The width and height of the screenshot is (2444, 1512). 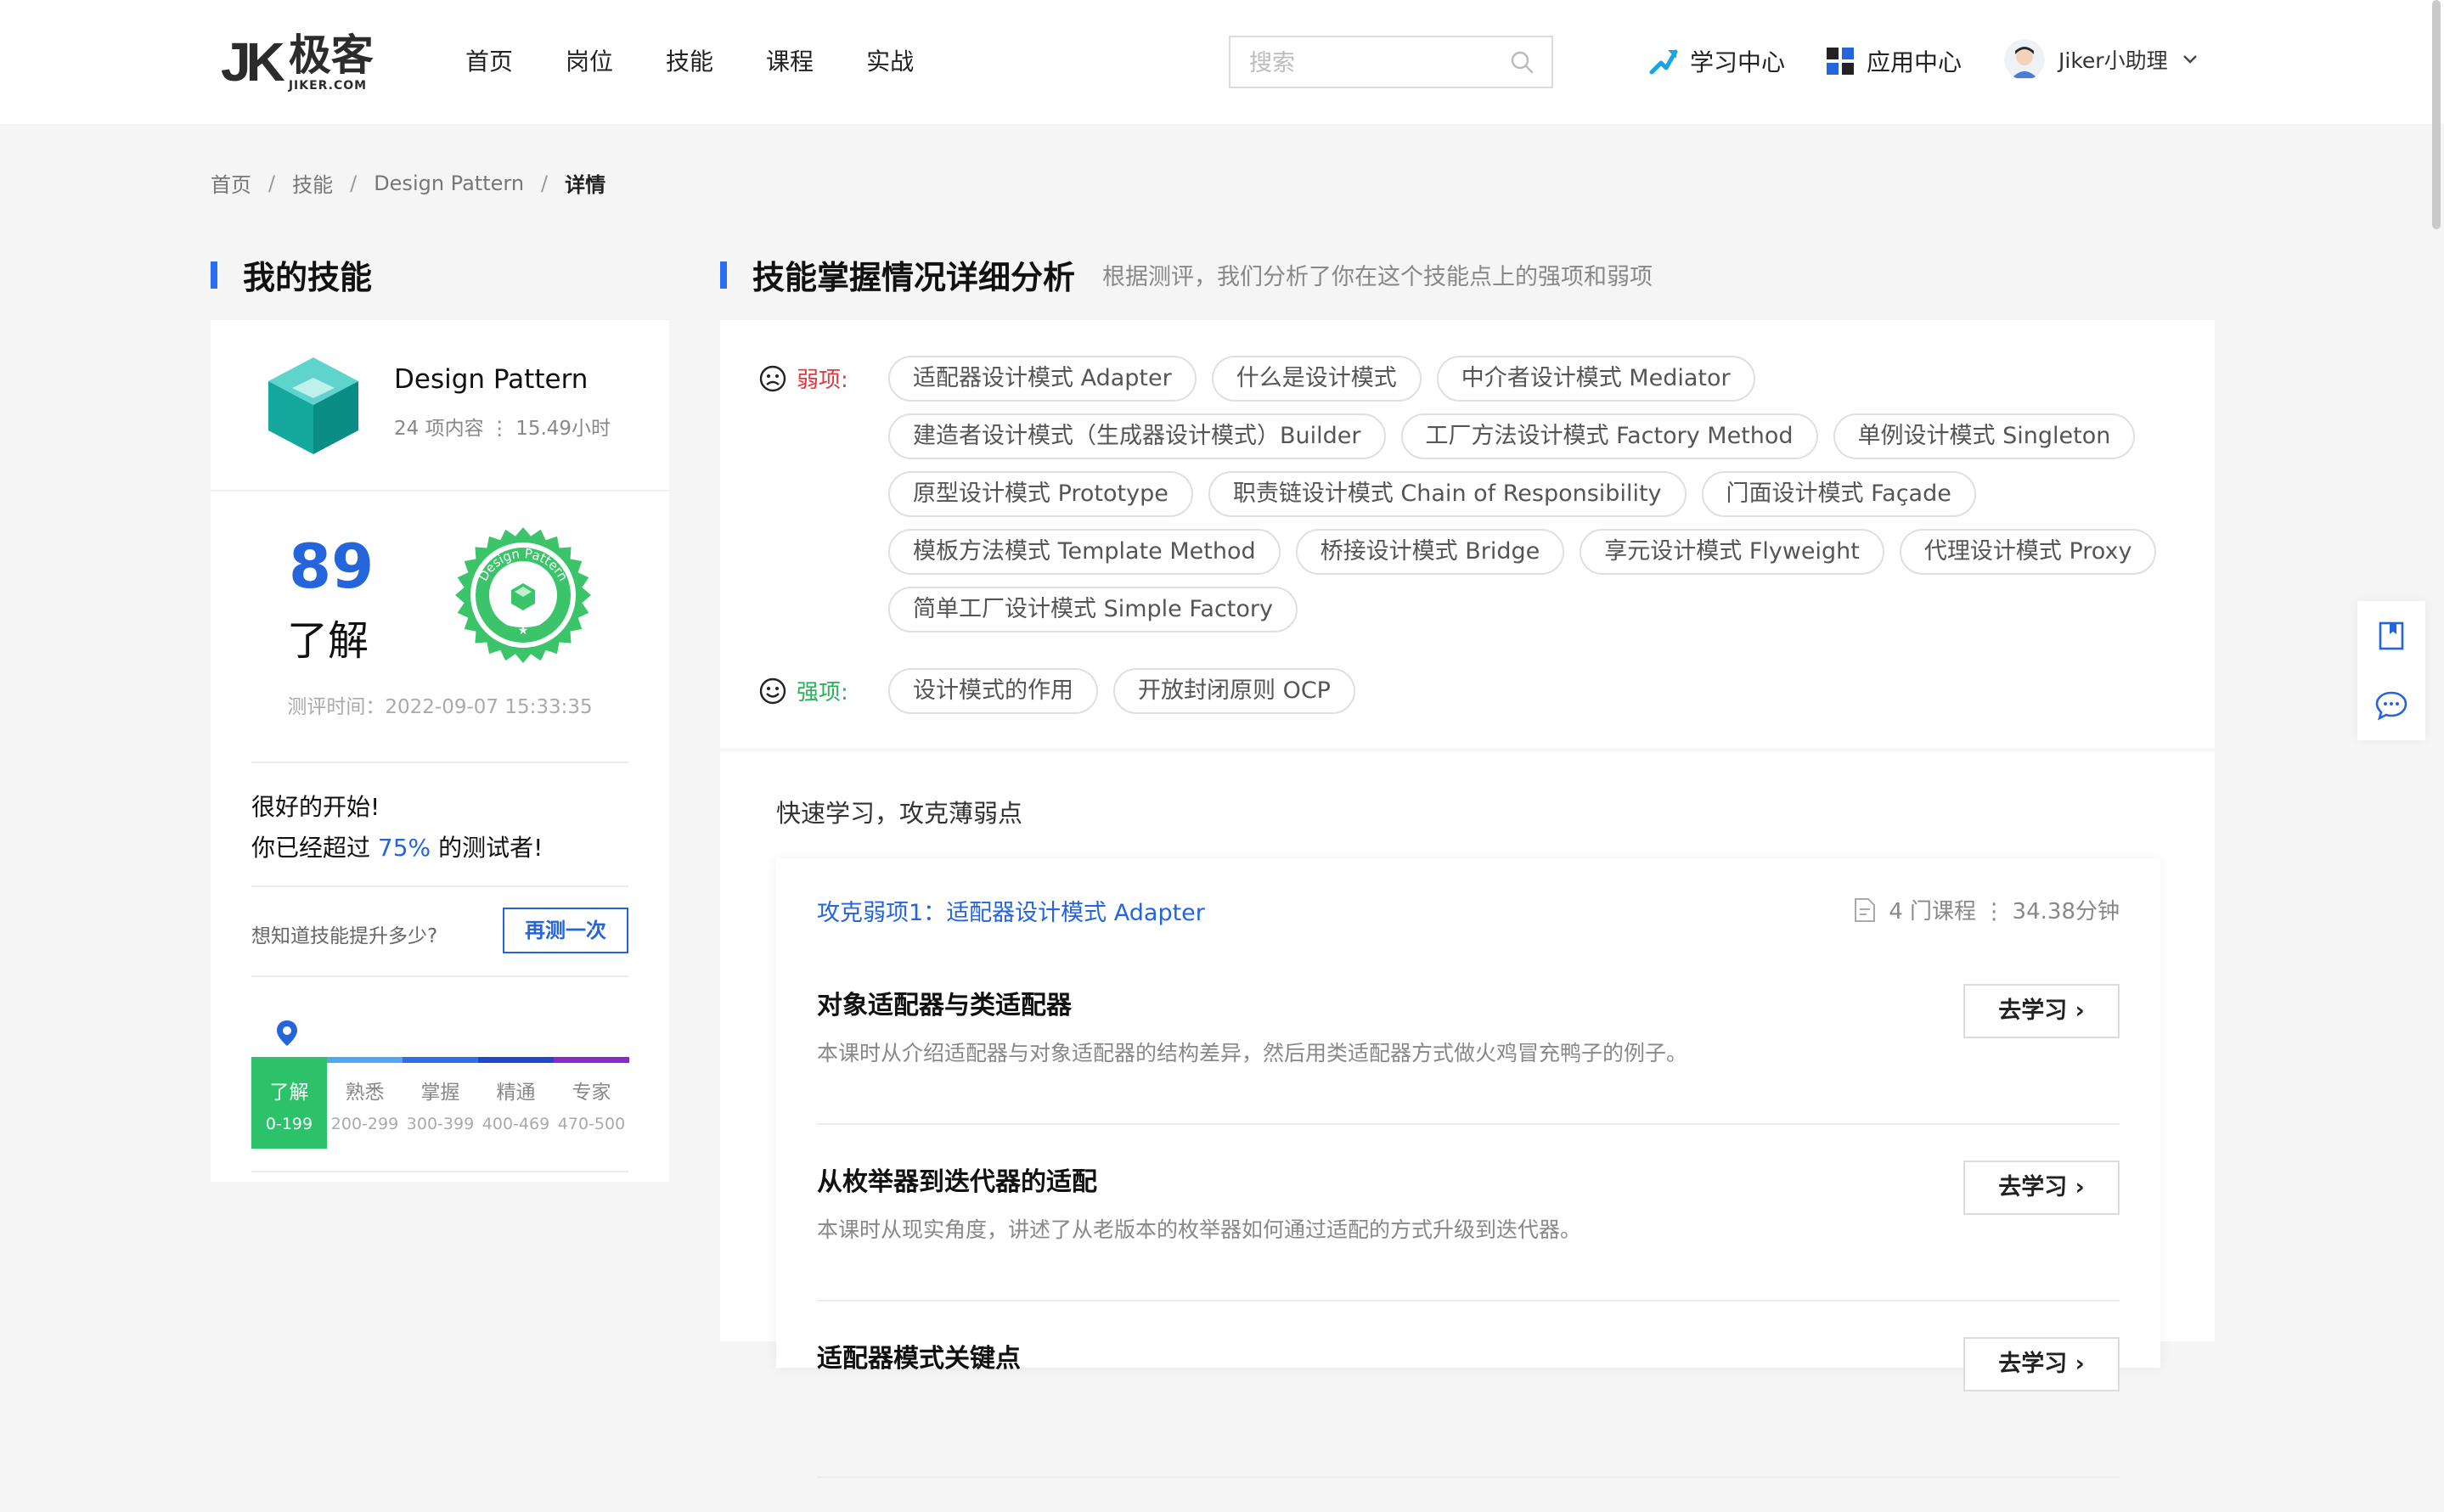 What do you see at coordinates (1222, 62) in the screenshot?
I see `top-header: JK 极客 JIKER.COM 首页 岗位 技能 课程 实战 学习中心` at bounding box center [1222, 62].